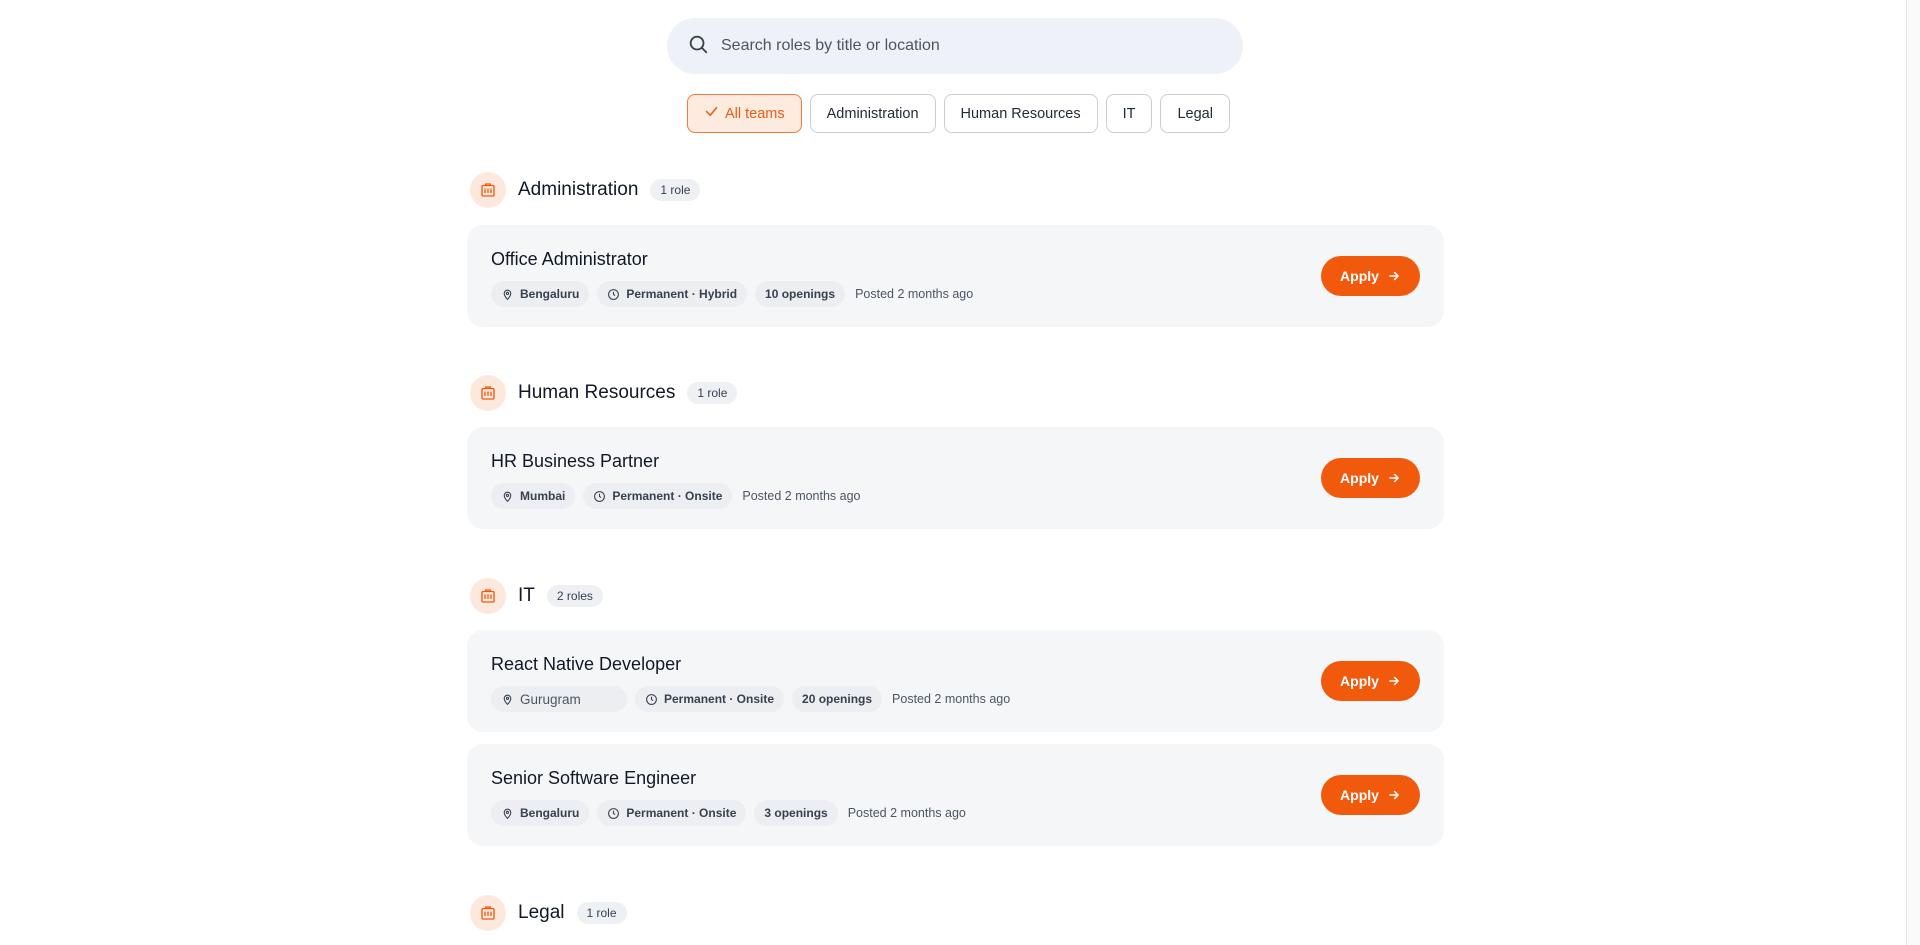  I want to click on job-title: HR Business Partner, so click(575, 461).